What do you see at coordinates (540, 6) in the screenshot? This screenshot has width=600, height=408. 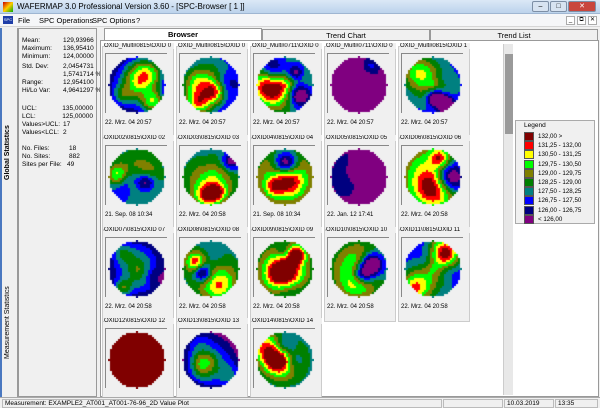 I see `minimize-button: –` at bounding box center [540, 6].